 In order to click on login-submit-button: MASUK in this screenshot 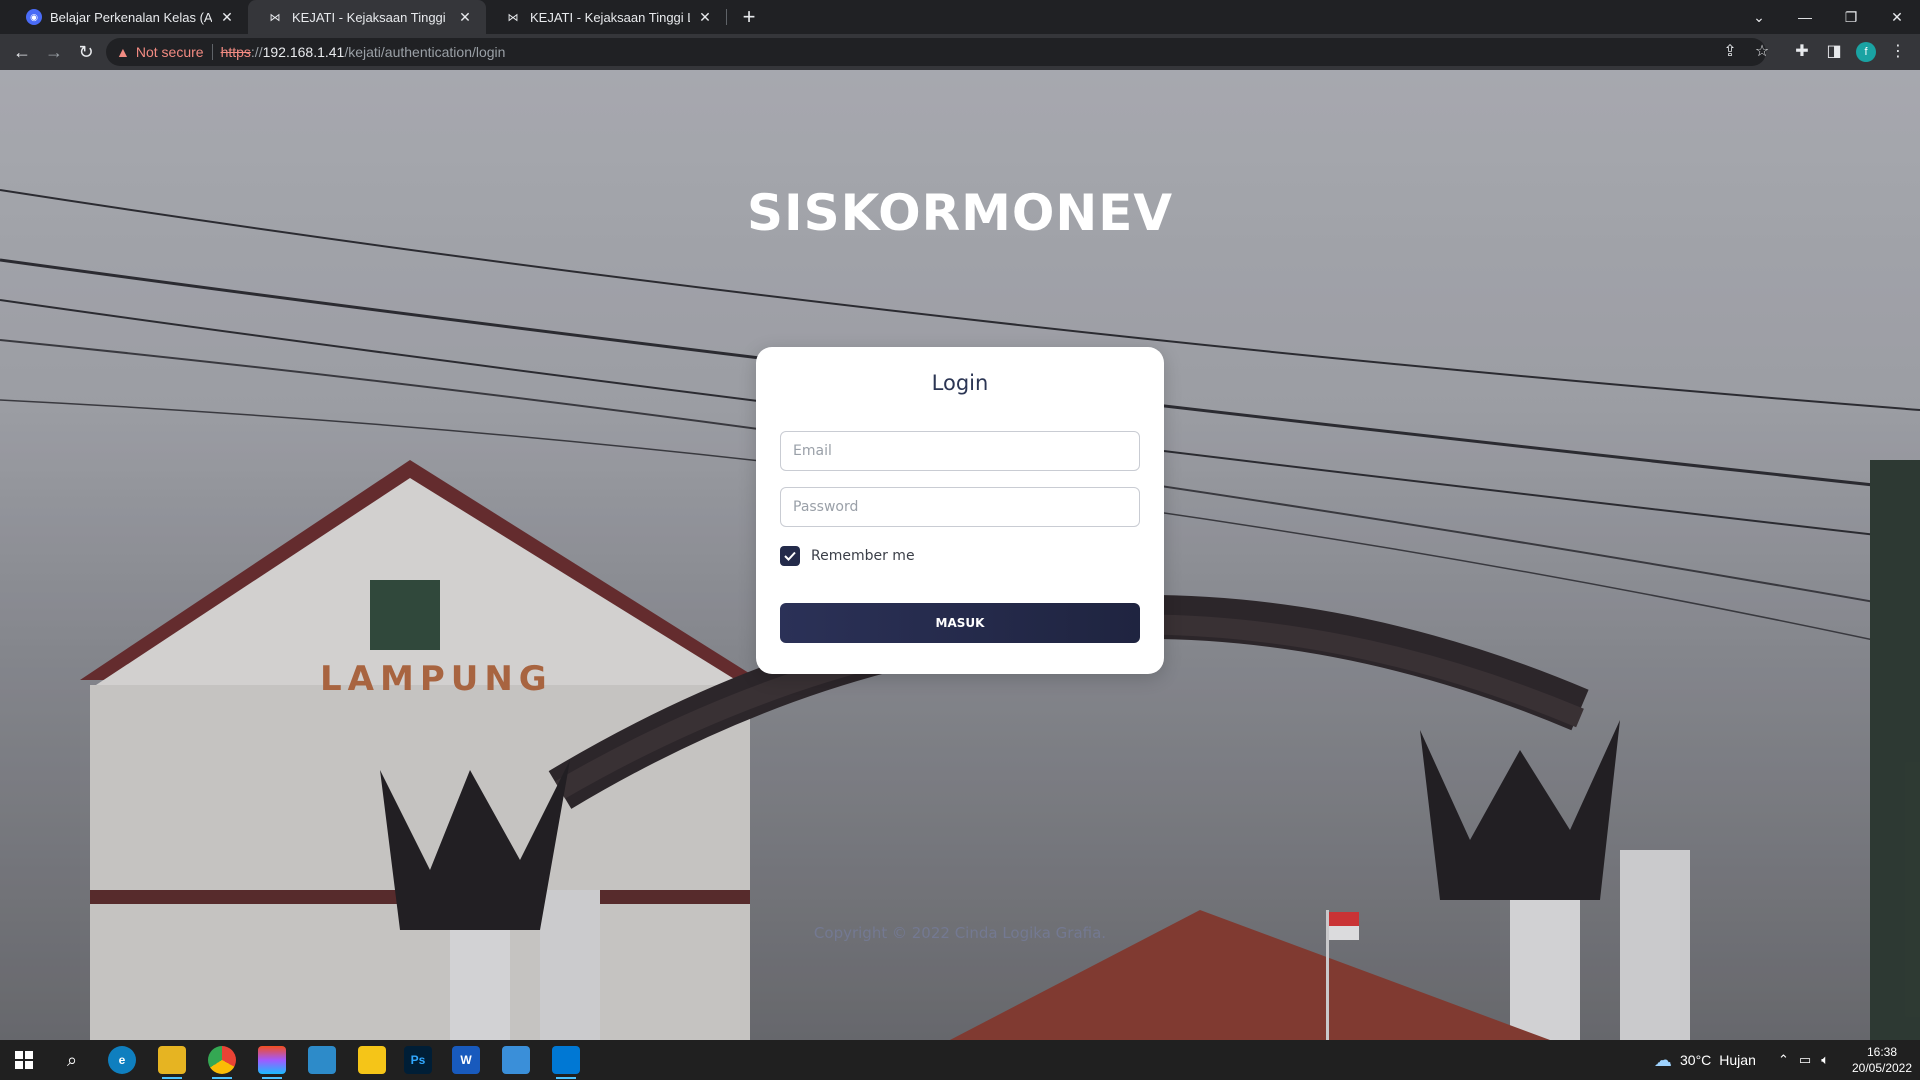, I will do `click(960, 623)`.